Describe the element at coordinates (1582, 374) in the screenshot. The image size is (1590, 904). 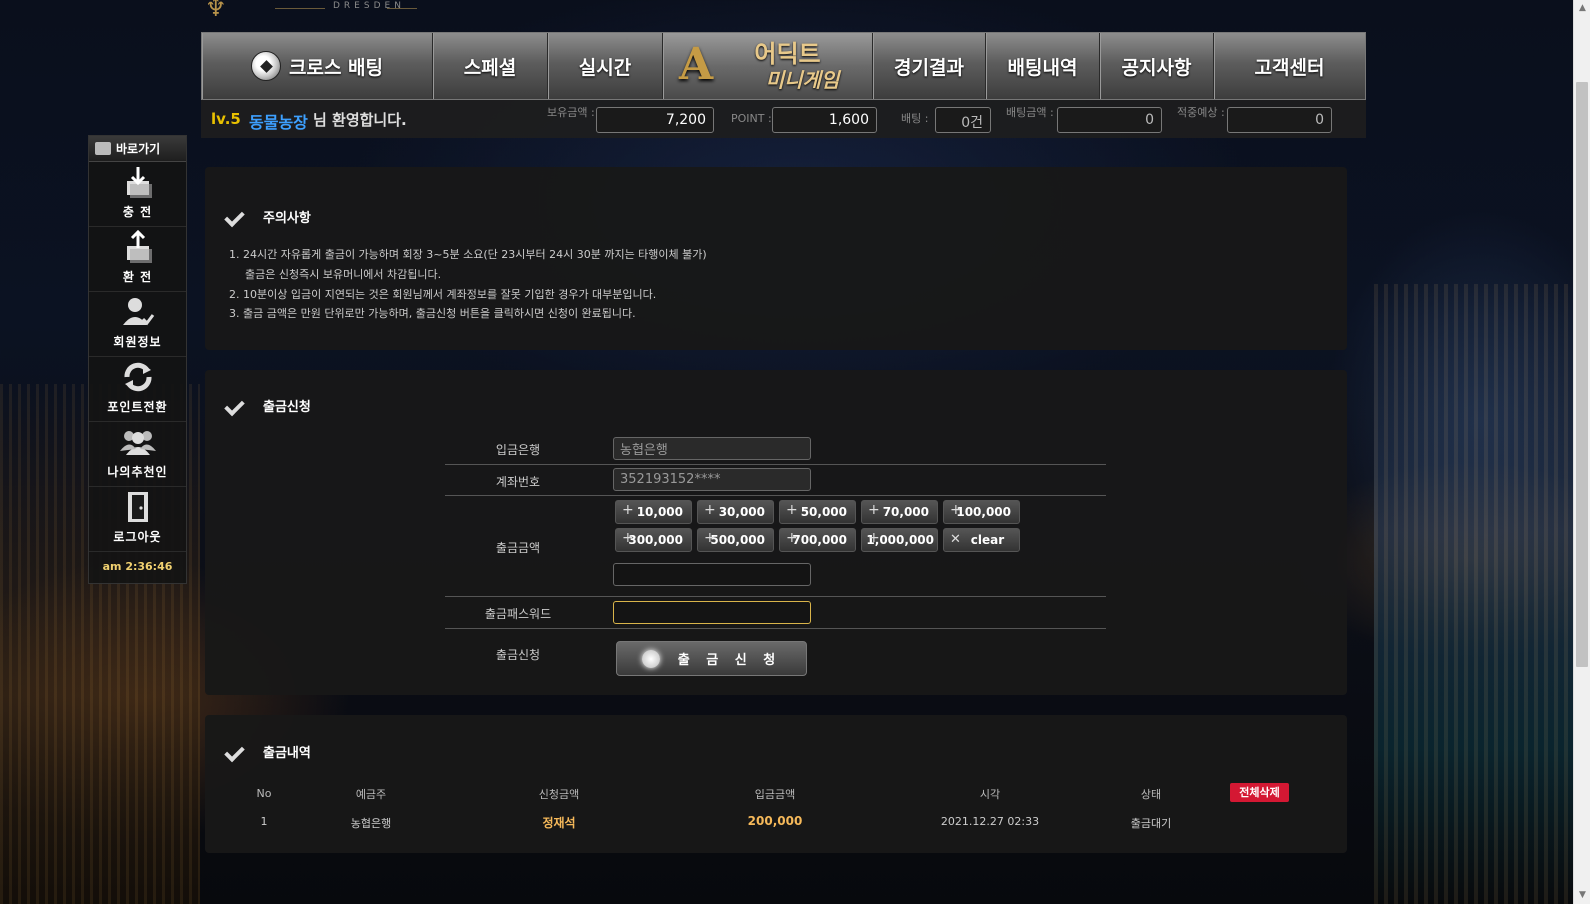
I see `scrollbar-thumb` at that location.